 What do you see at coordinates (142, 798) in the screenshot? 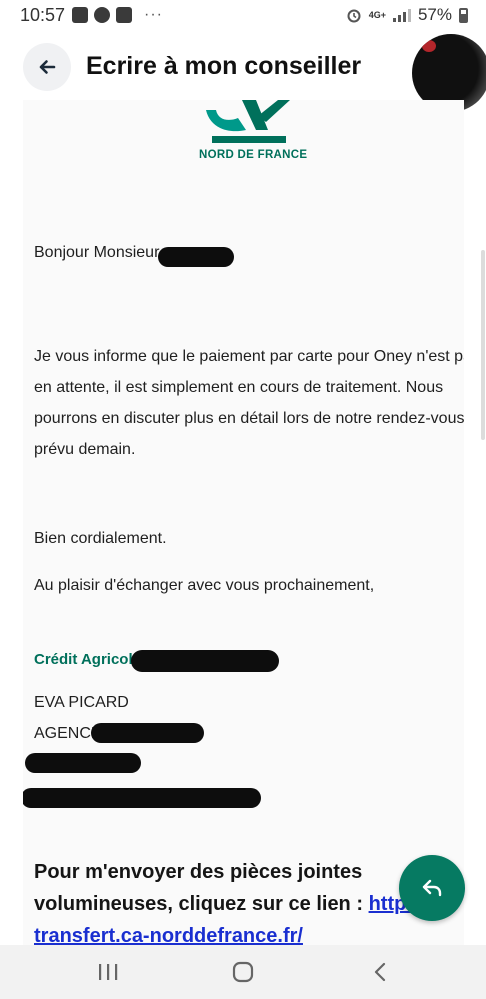
I see `redaction-contact` at bounding box center [142, 798].